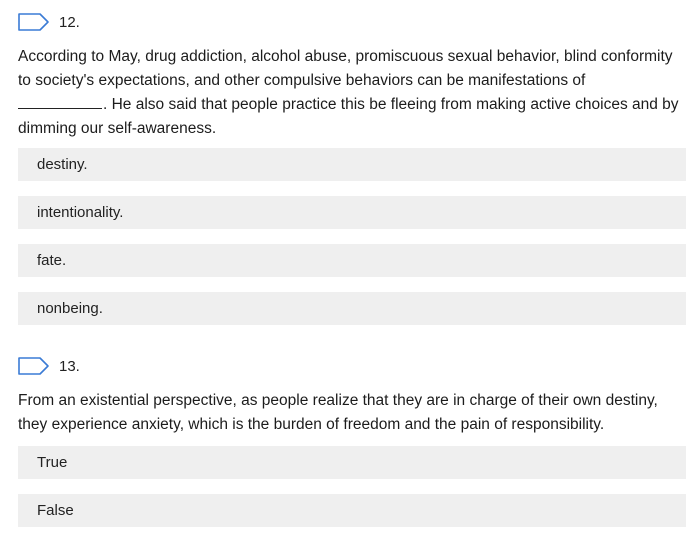 Image resolution: width=700 pixels, height=542 pixels. Describe the element at coordinates (69, 366) in the screenshot. I see `question-number: 13.` at that location.